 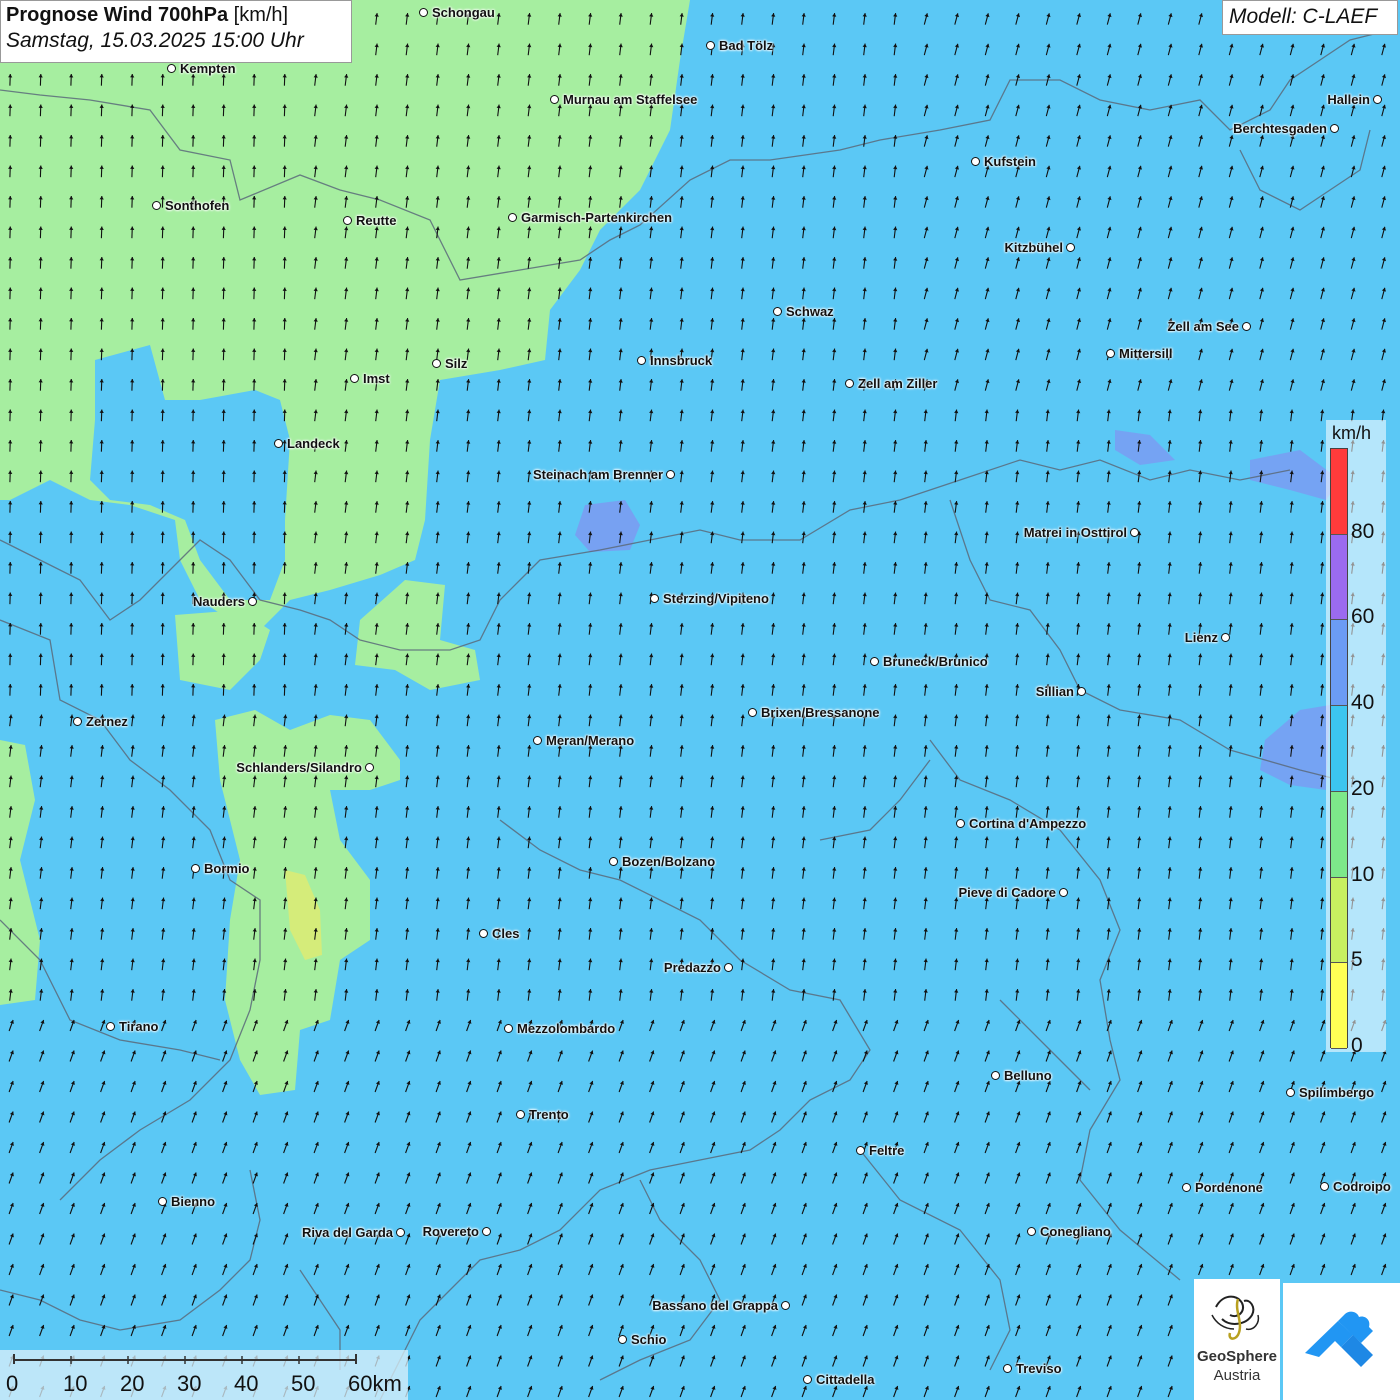 What do you see at coordinates (1237, 1375) in the screenshot?
I see `logo-sub: Austria` at bounding box center [1237, 1375].